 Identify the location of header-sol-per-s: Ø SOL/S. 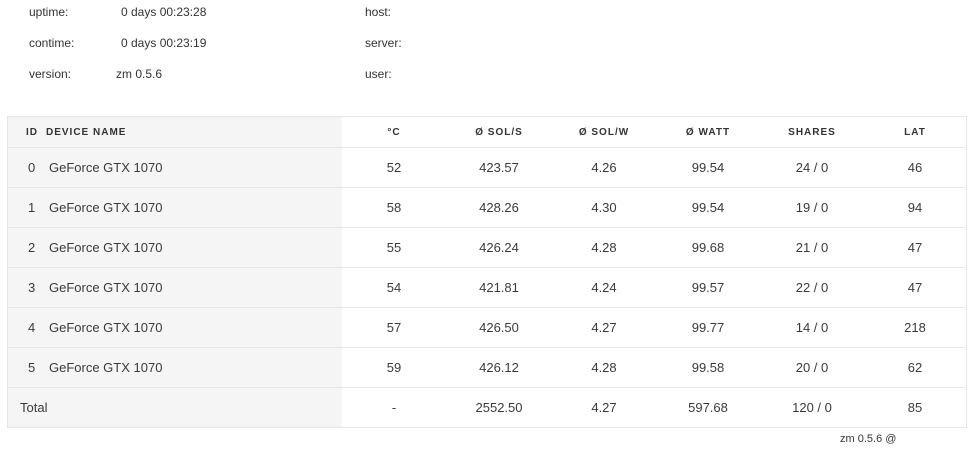
(499, 132).